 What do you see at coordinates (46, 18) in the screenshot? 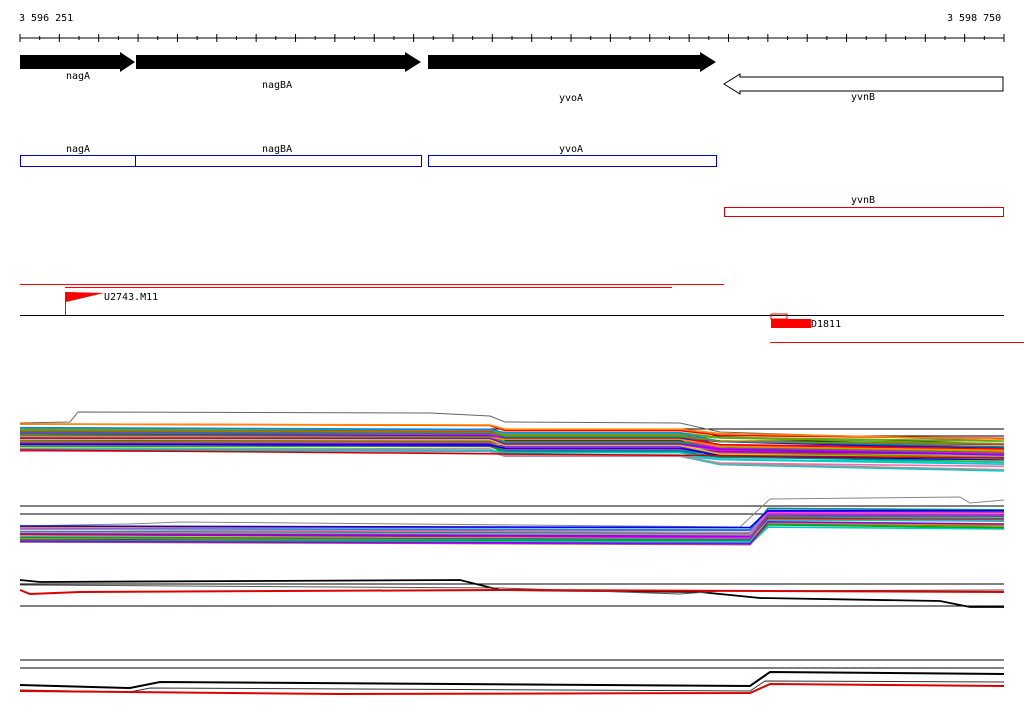
I see `coordinate-start: 3 596 251` at bounding box center [46, 18].